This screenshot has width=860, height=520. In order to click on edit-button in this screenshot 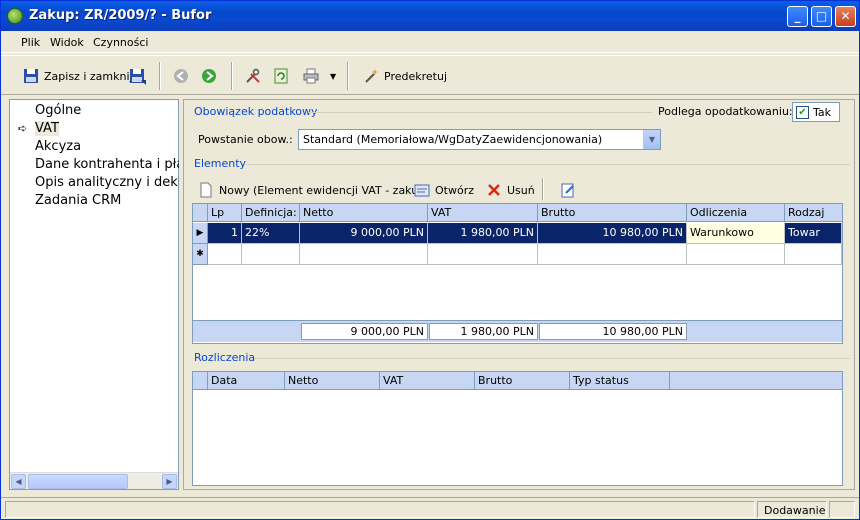, I will do `click(568, 190)`.